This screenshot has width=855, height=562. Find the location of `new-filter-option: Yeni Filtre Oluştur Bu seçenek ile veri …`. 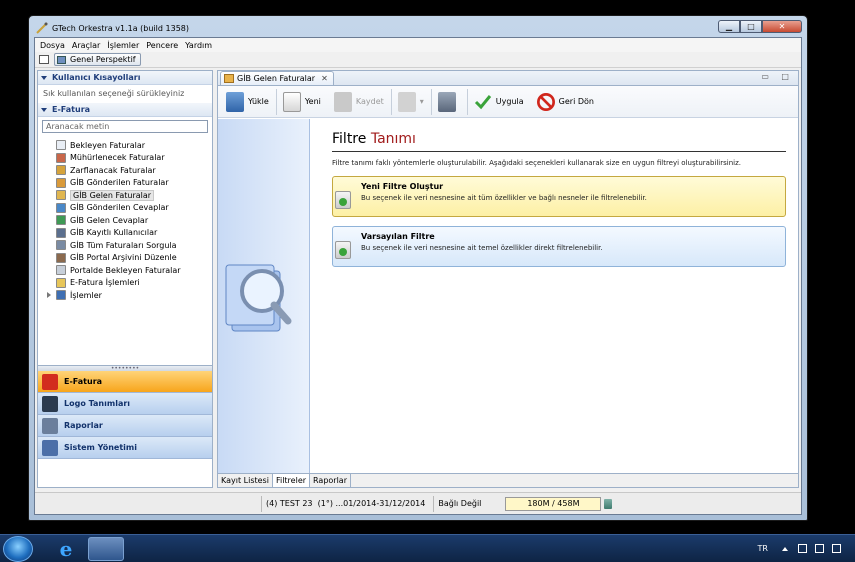

new-filter-option: Yeni Filtre Oluştur Bu seçenek ile veri … is located at coordinates (559, 196).